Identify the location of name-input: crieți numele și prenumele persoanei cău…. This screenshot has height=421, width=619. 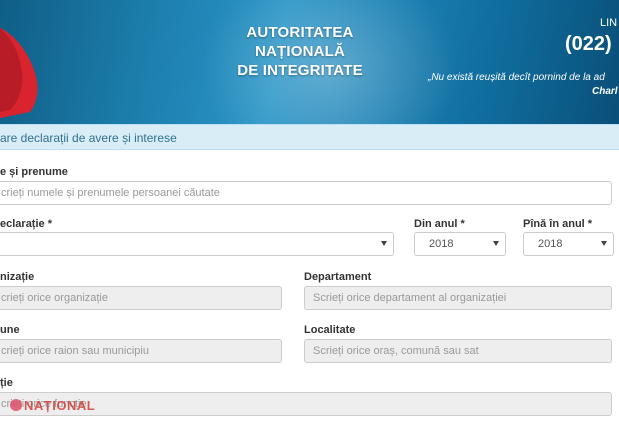
(306, 193).